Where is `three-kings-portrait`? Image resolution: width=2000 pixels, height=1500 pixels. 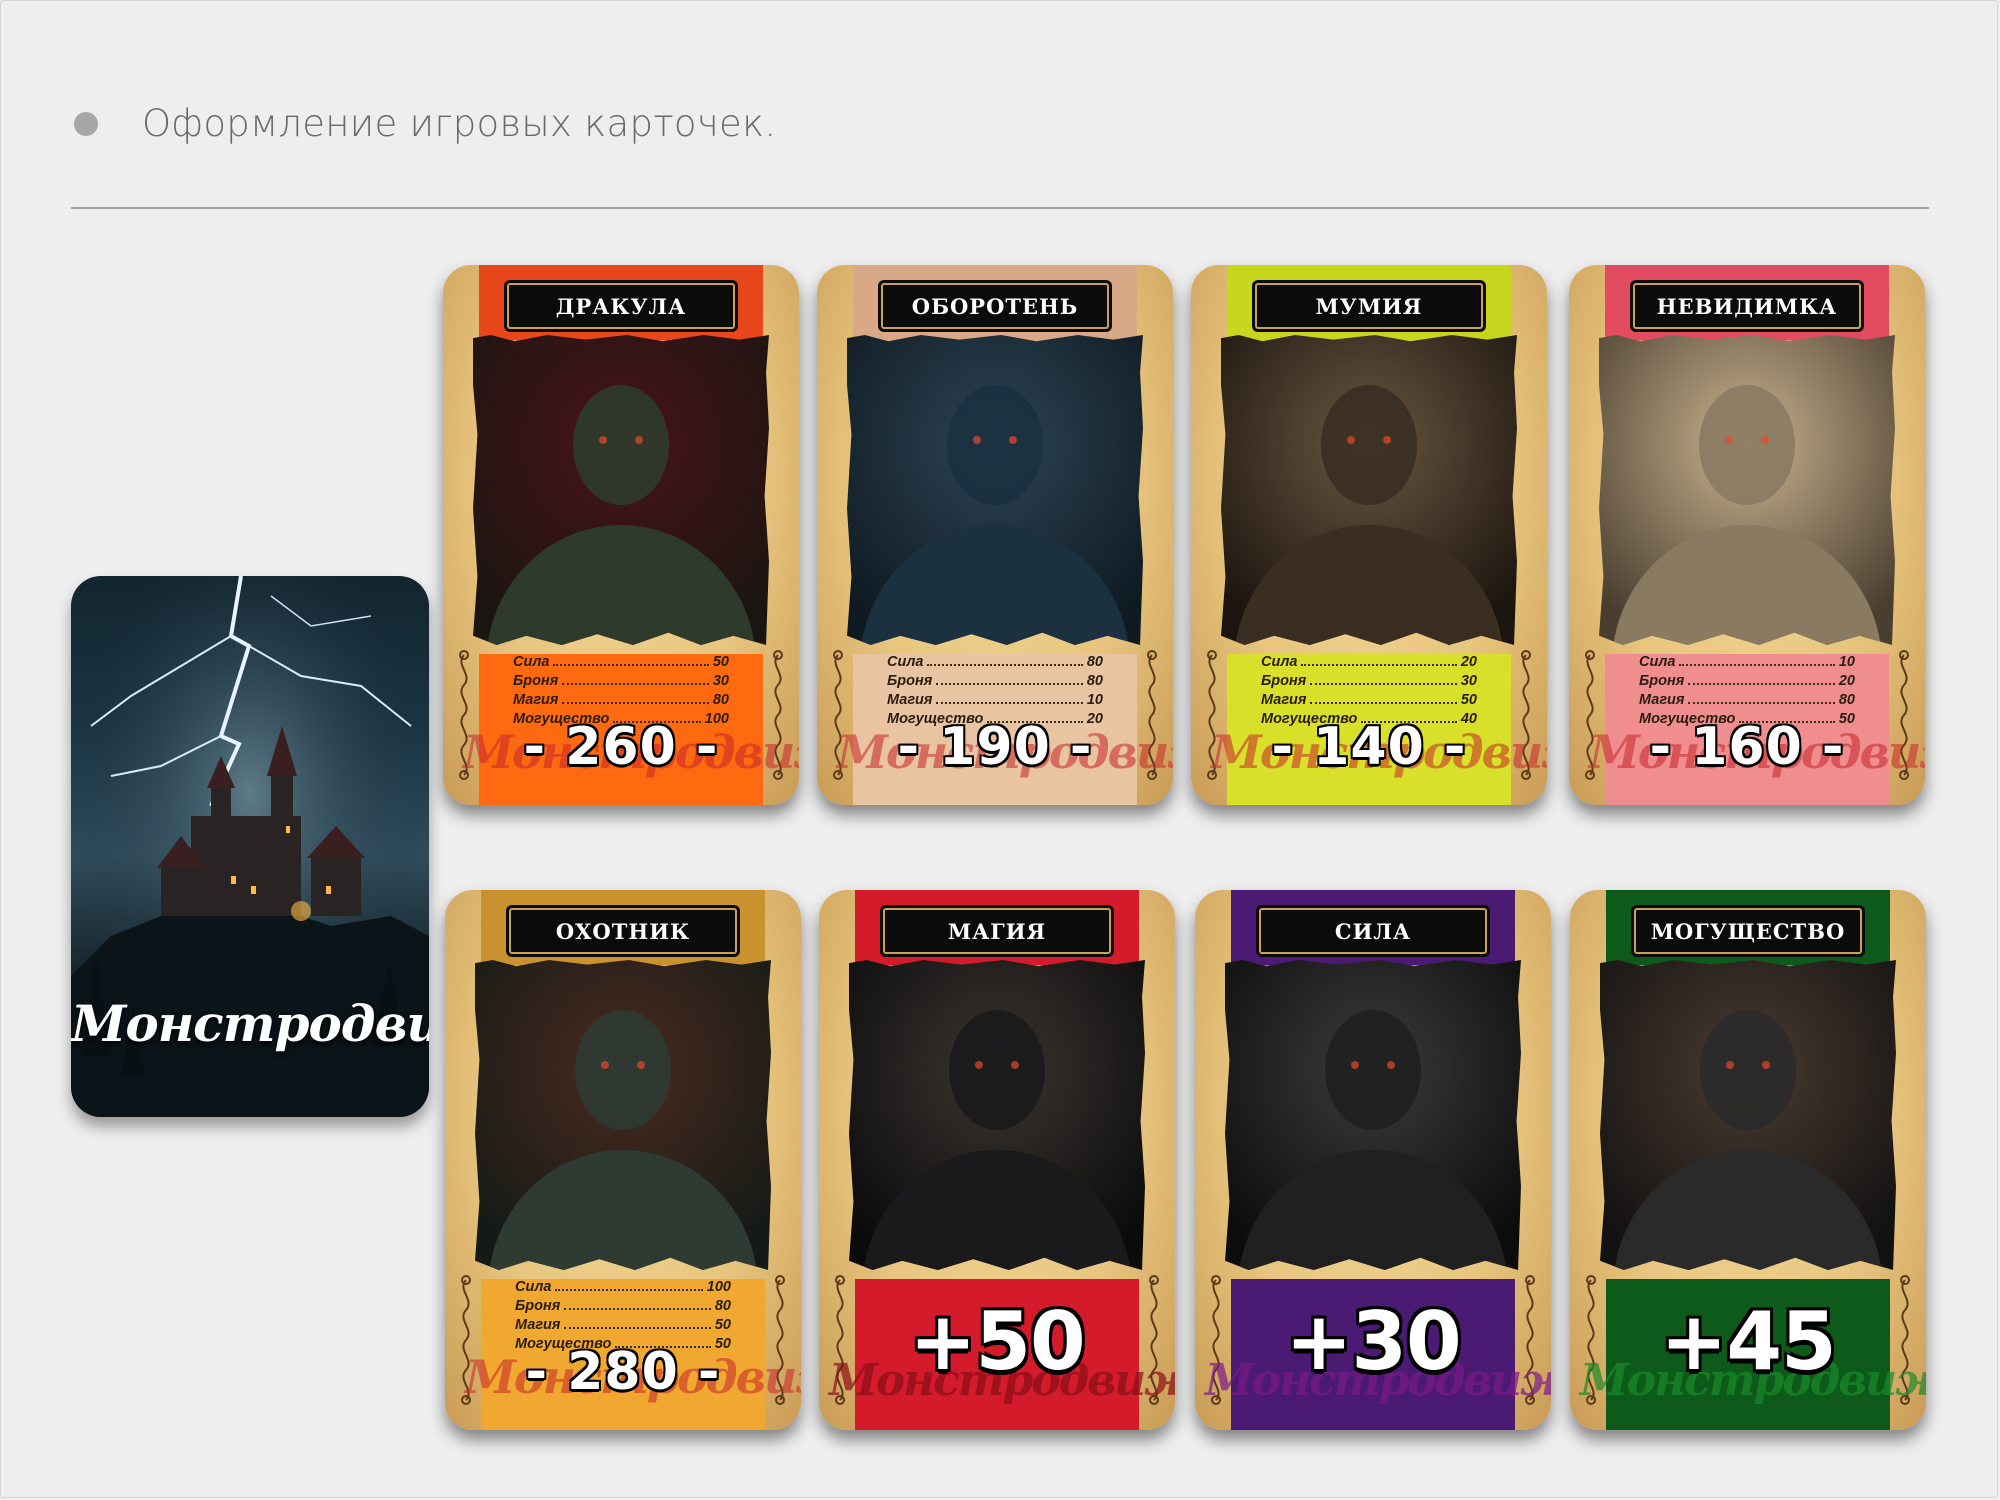 three-kings-portrait is located at coordinates (1748, 1115).